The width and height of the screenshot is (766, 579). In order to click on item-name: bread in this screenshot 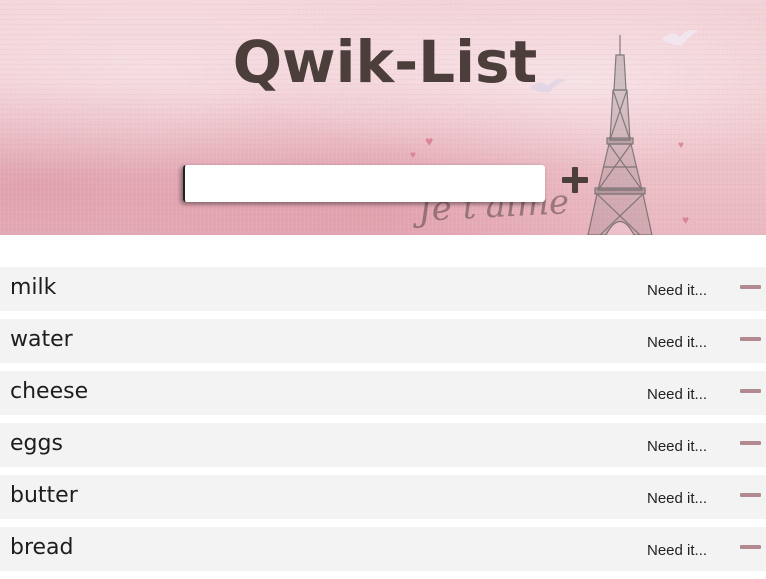, I will do `click(42, 547)`.